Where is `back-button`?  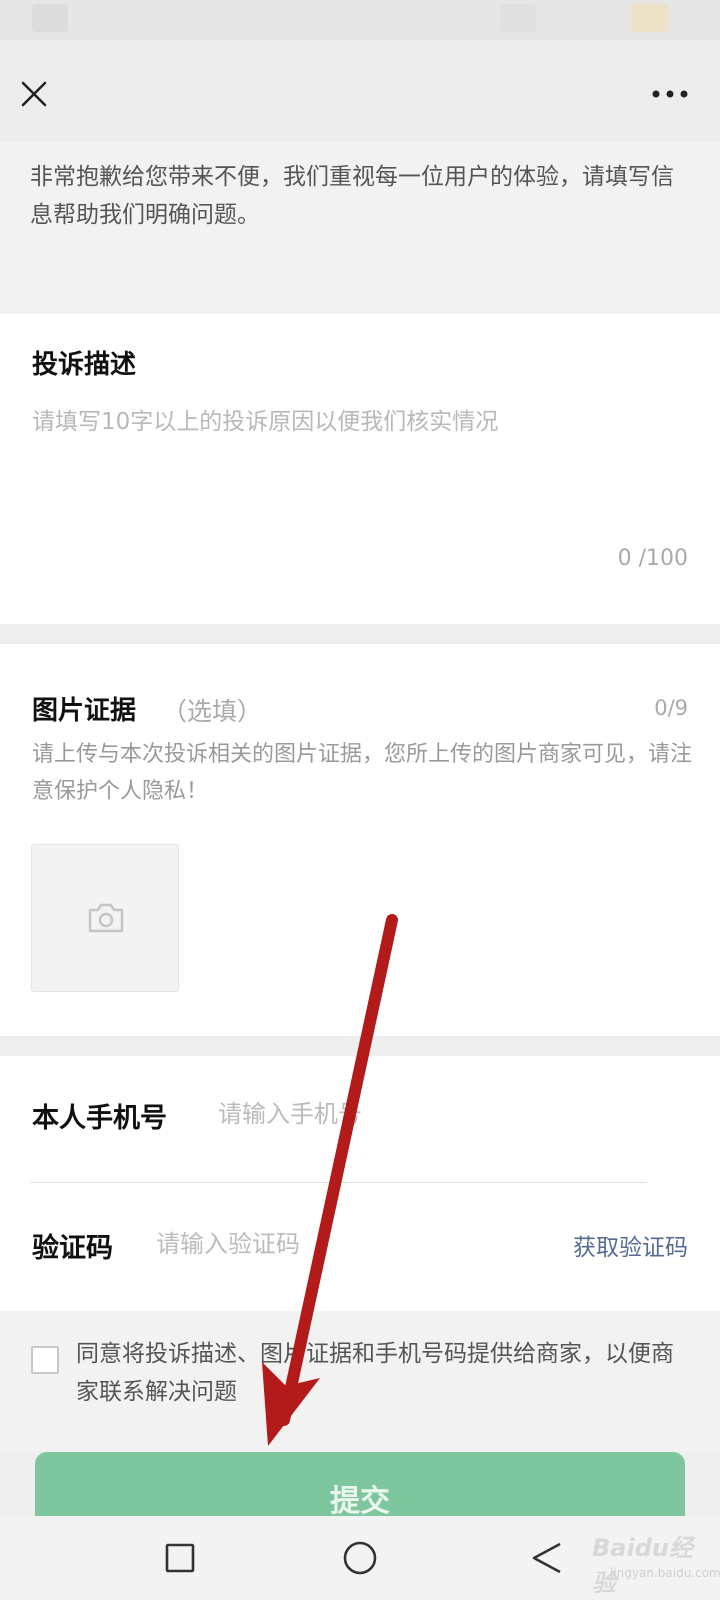 back-button is located at coordinates (548, 1558).